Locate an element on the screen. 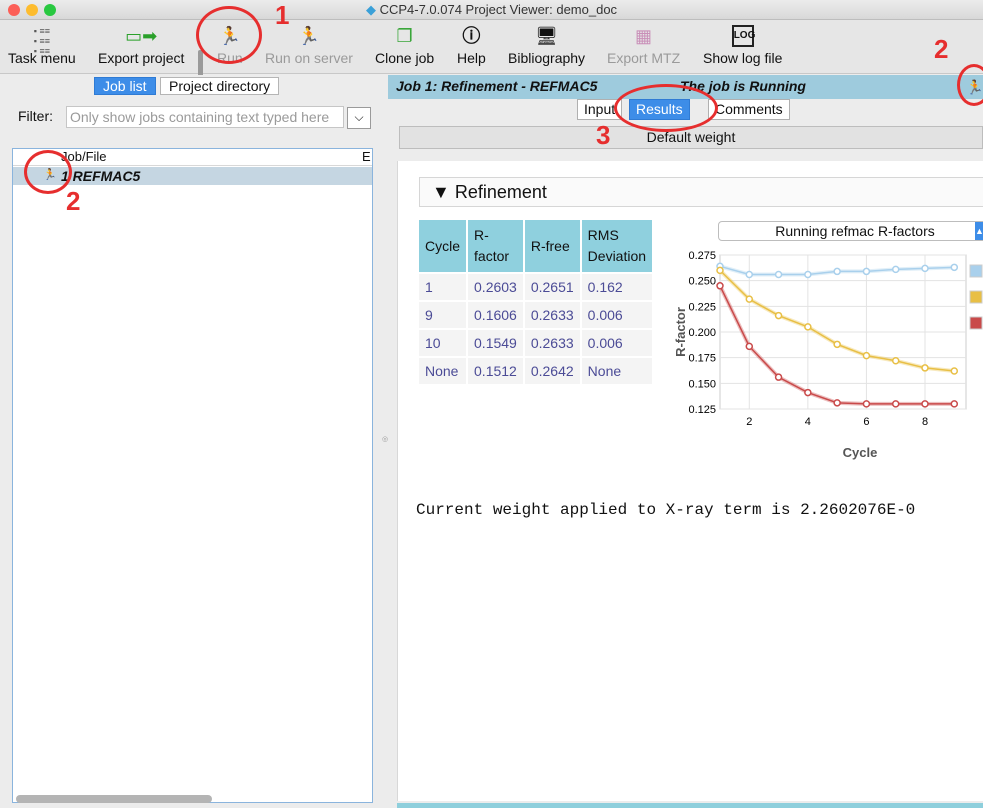  task-menu-button: ▪ ≡≡ ▪ ≡≡ ▪ ≡≡ Task menu is located at coordinates (42, 44).